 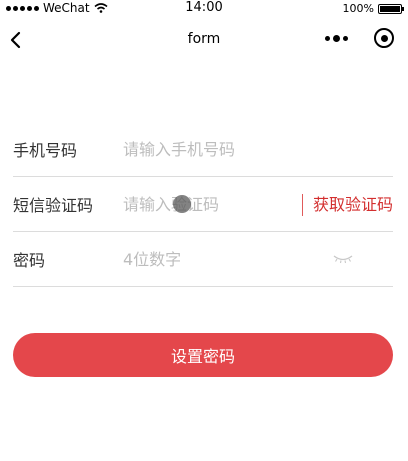 I want to click on phone-row: 手机号码, so click(x=203, y=149).